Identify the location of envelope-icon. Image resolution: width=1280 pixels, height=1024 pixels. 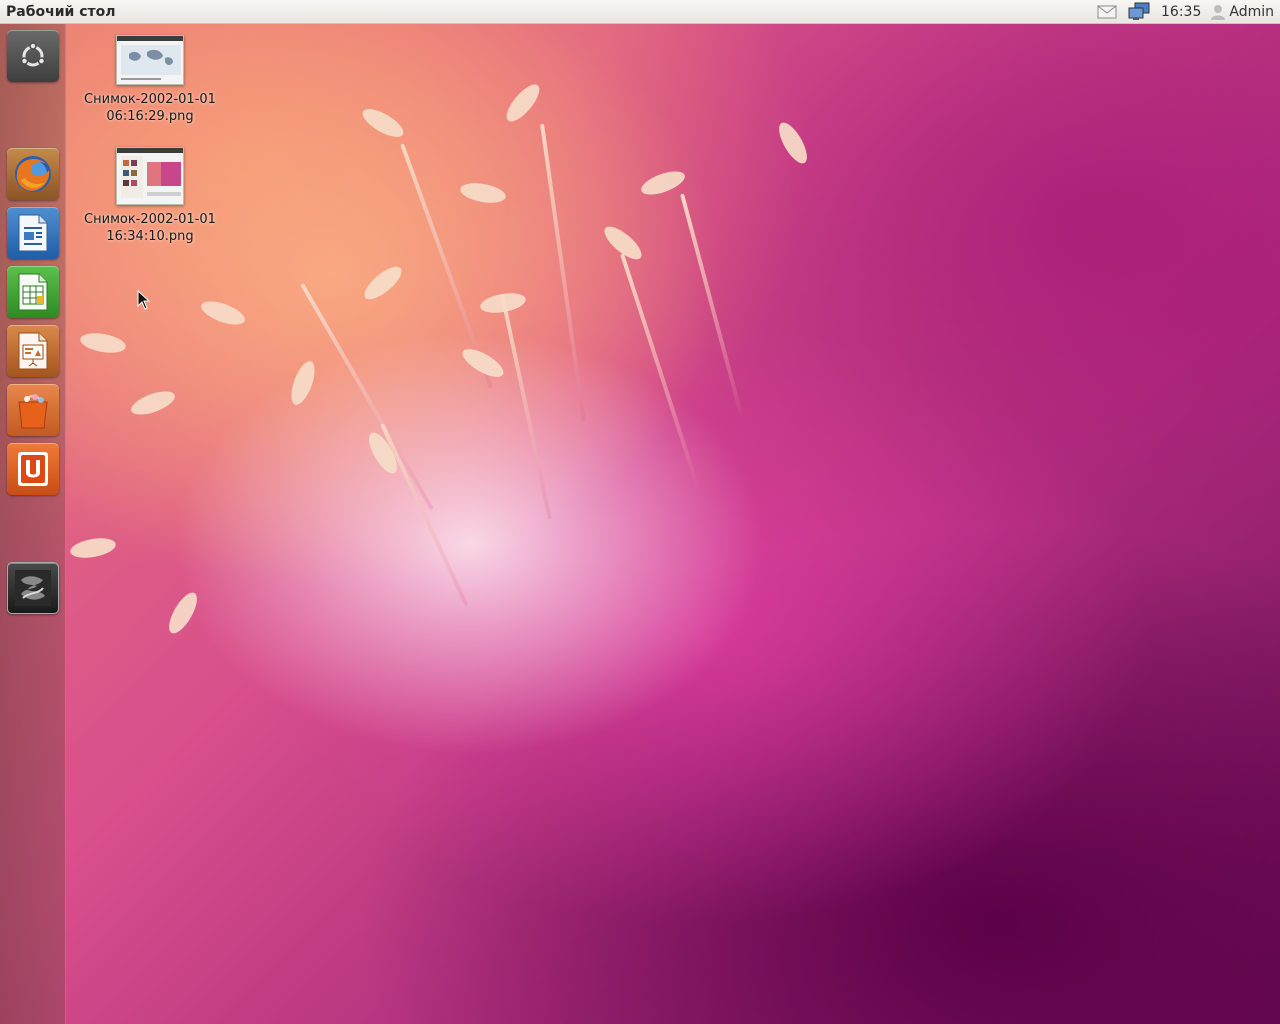
(1107, 11).